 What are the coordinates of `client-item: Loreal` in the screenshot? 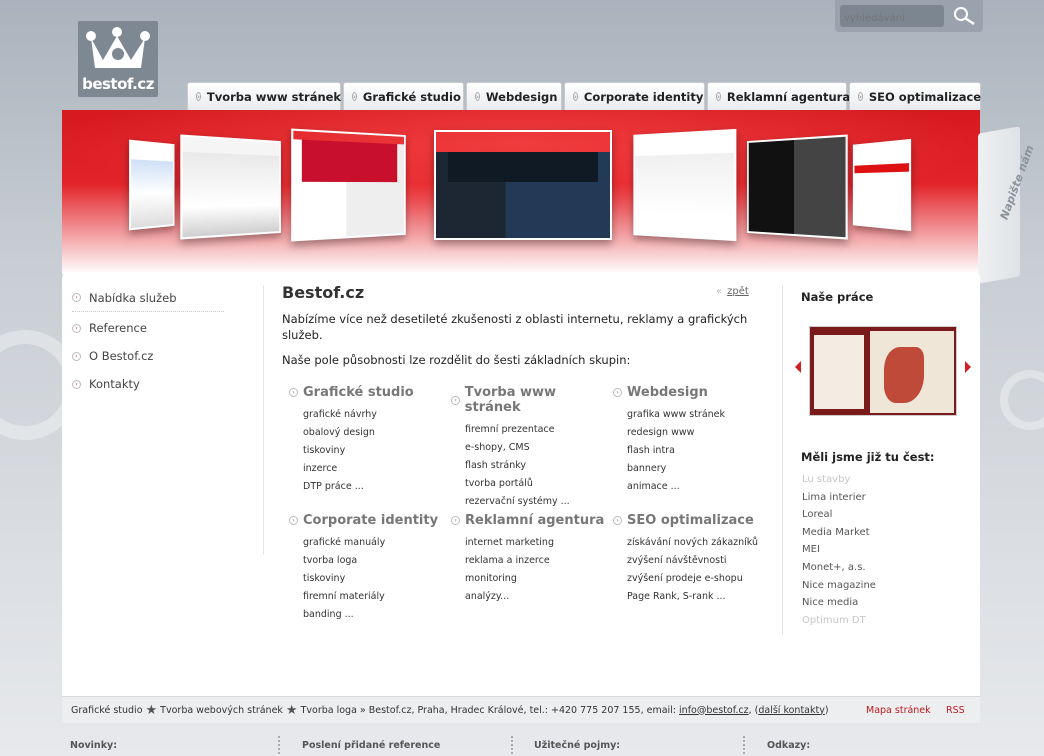 It's located at (839, 515).